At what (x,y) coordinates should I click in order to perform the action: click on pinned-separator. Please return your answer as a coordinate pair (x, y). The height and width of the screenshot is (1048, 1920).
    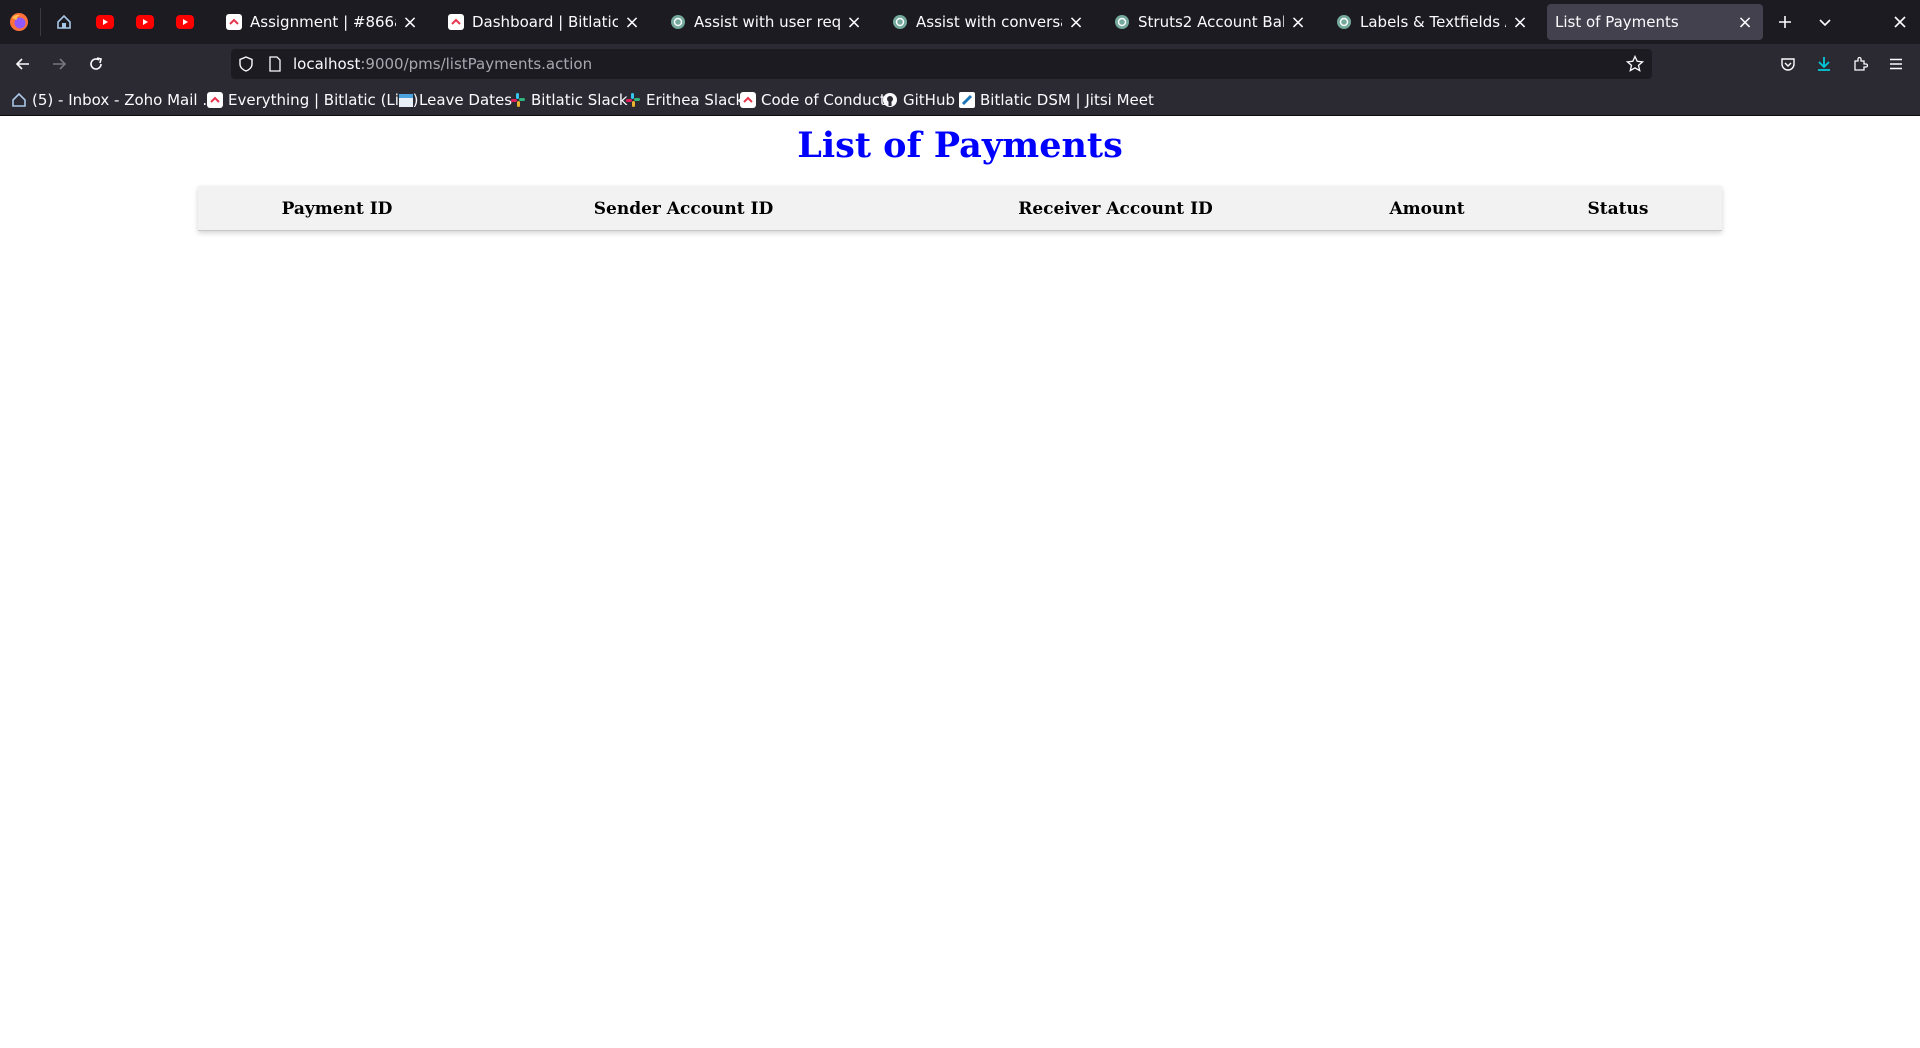
    Looking at the image, I should click on (40, 22).